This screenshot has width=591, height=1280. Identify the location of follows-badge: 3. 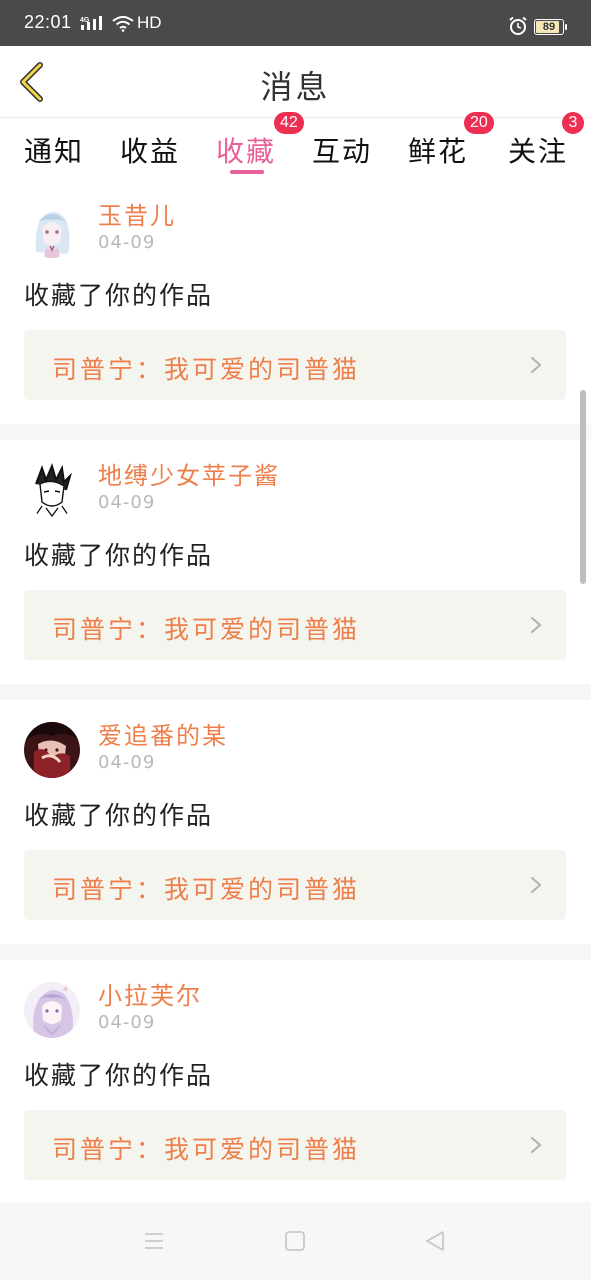
(573, 123).